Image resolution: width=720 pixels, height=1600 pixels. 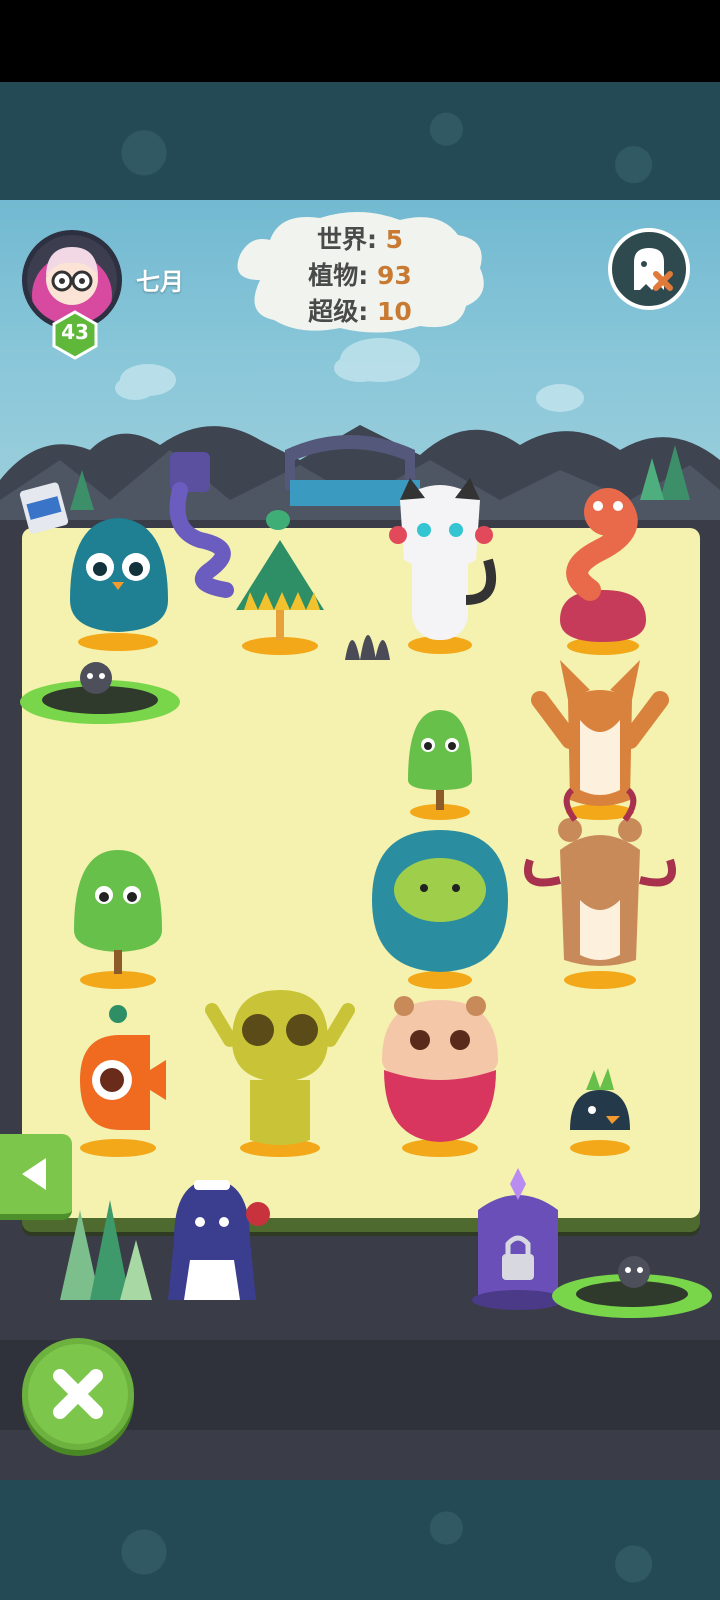 I want to click on plant-fox, so click(x=600, y=740).